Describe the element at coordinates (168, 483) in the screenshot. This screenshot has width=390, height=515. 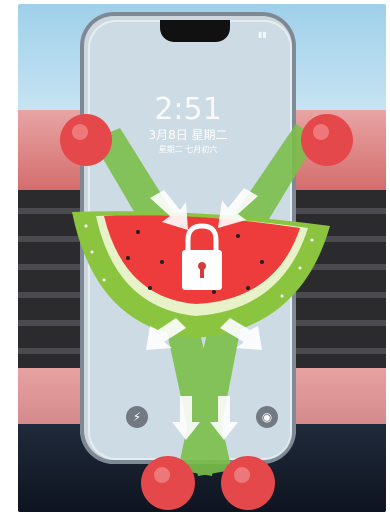
I see `grip-ball-bottom-left` at that location.